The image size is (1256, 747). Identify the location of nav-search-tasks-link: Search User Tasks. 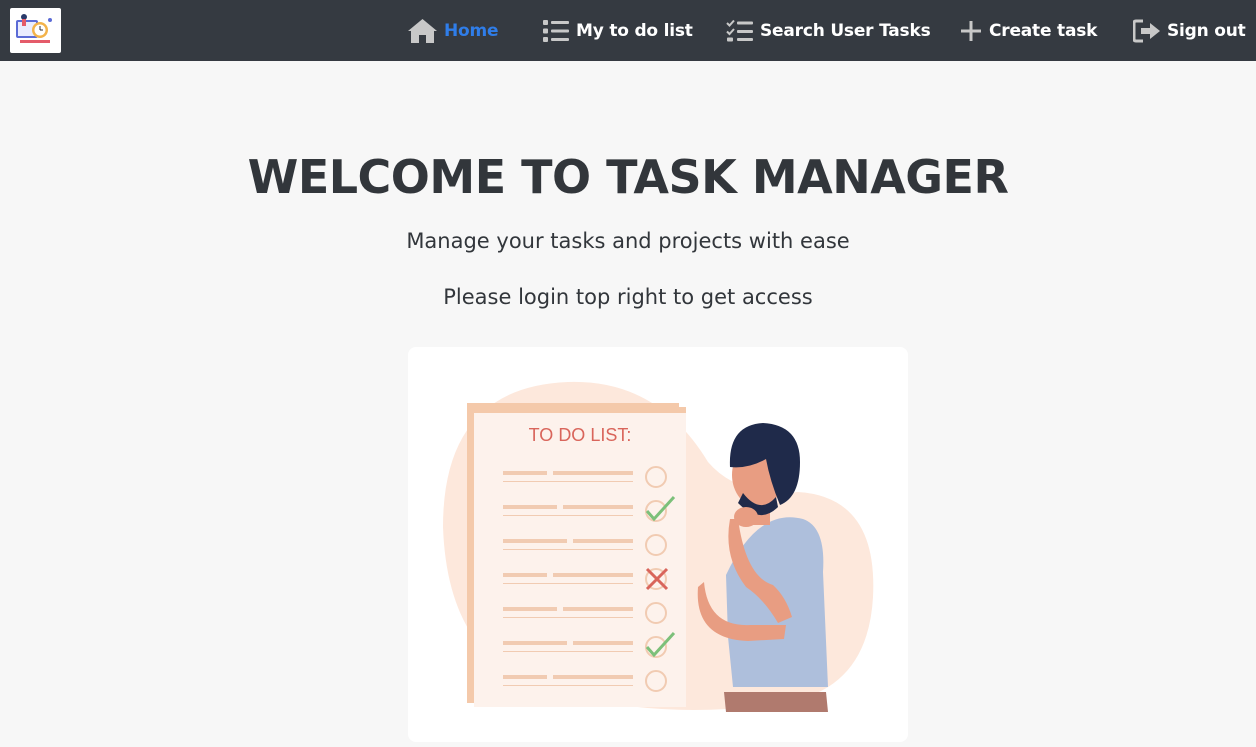
(828, 30).